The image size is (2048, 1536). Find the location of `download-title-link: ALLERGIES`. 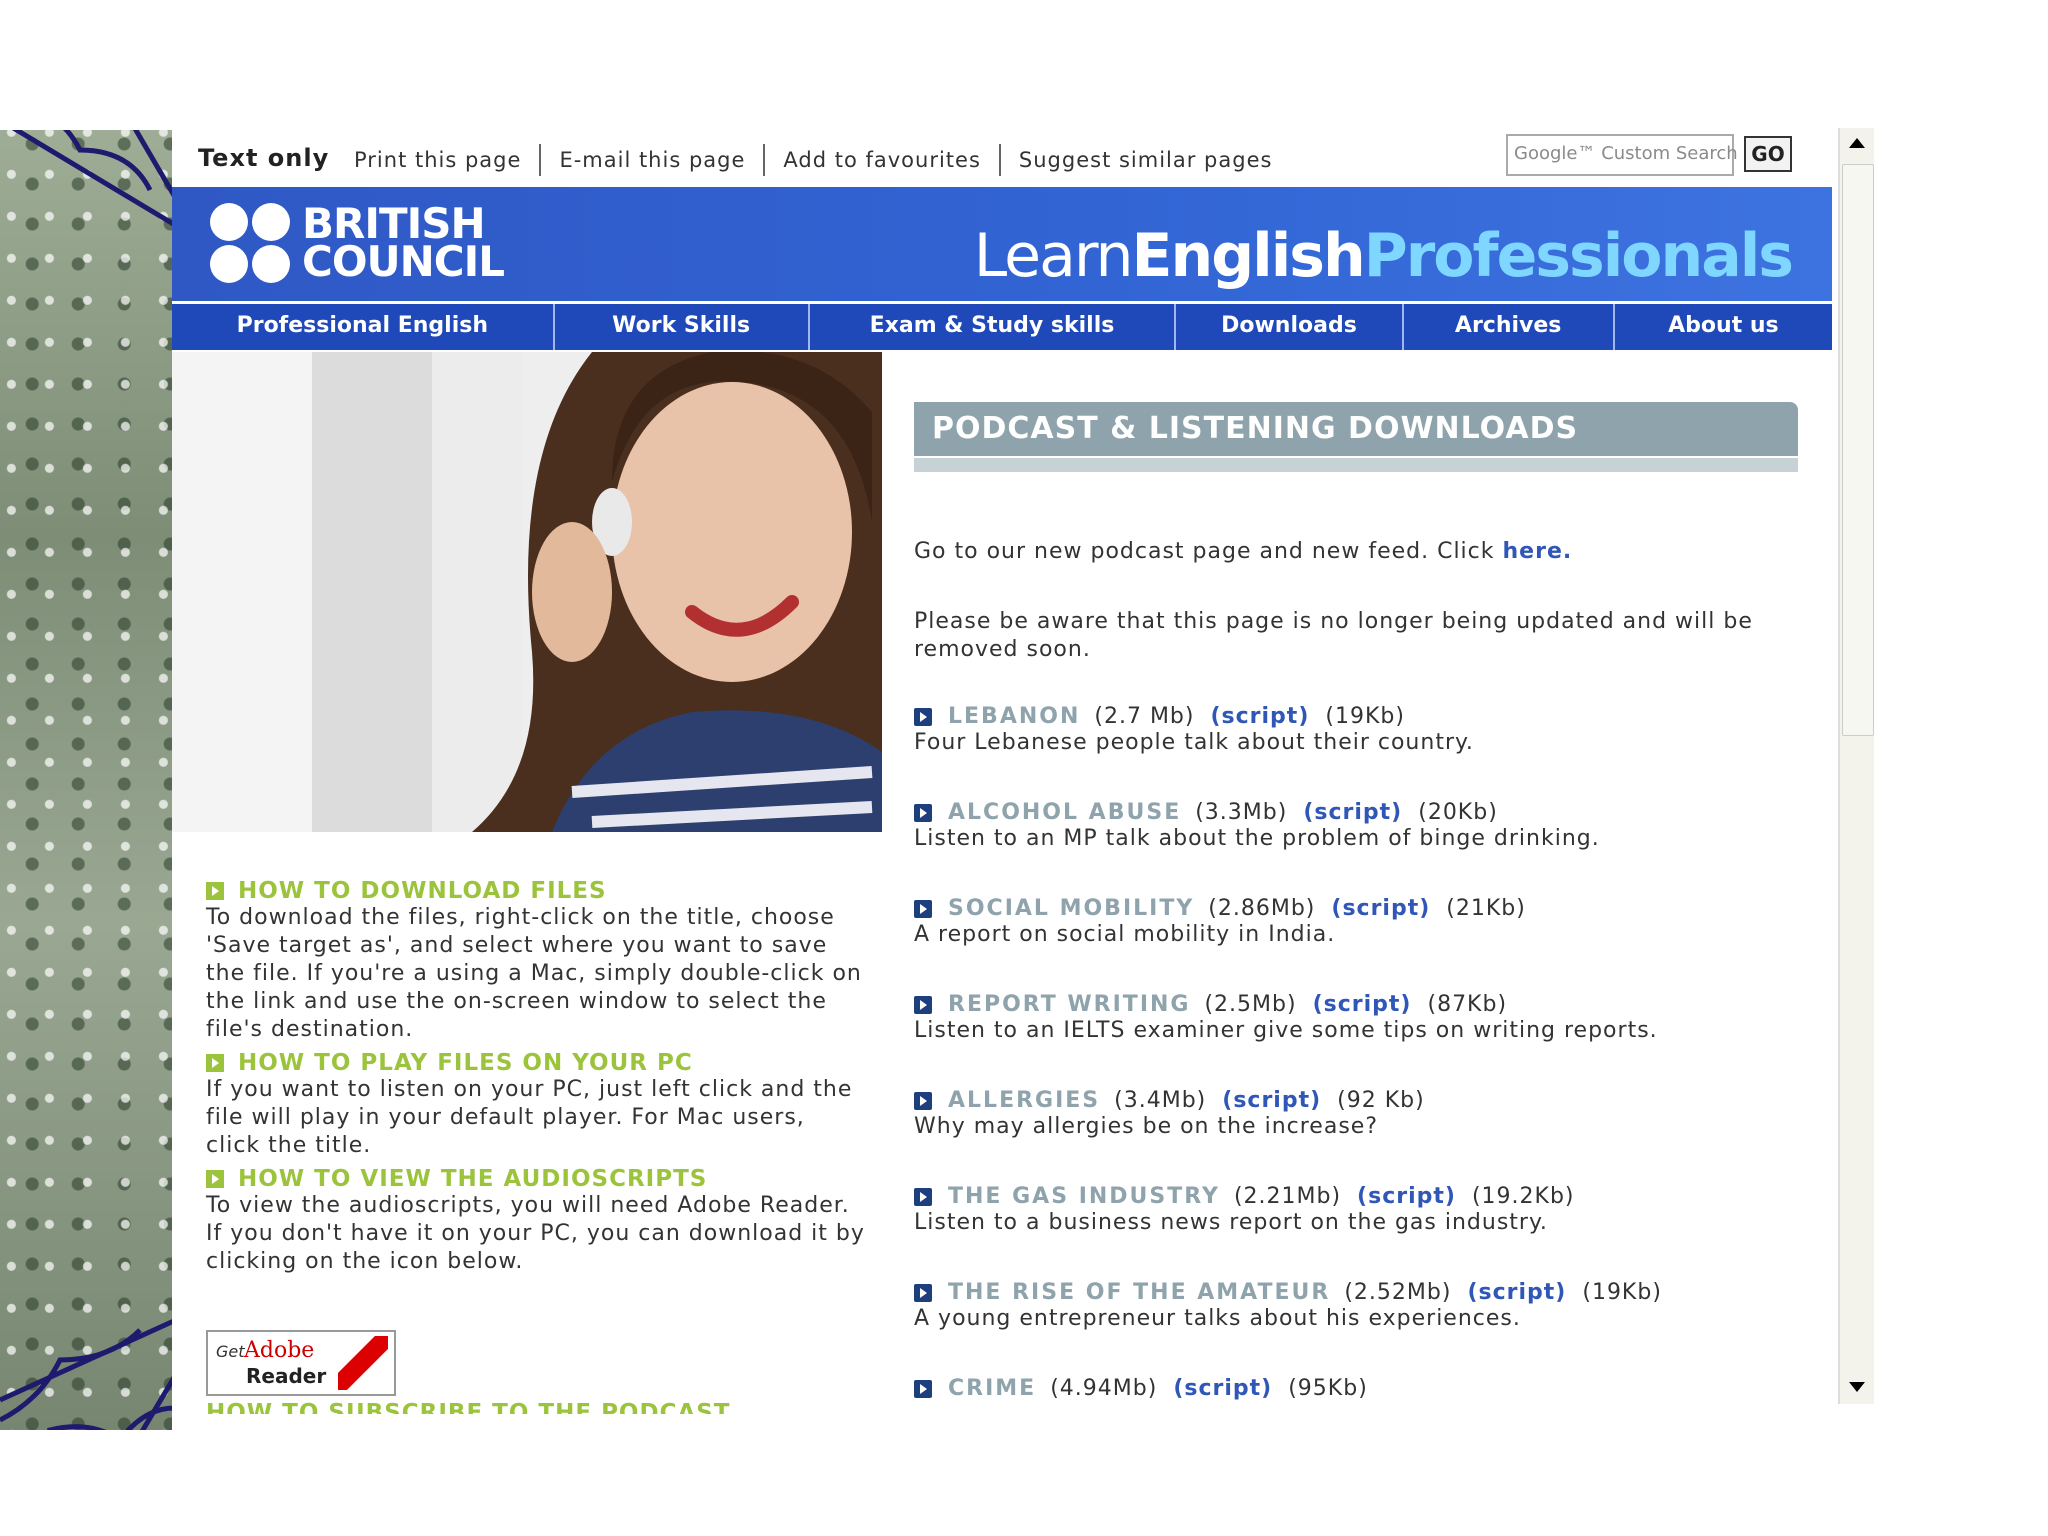

download-title-link: ALLERGIES is located at coordinates (1024, 1100).